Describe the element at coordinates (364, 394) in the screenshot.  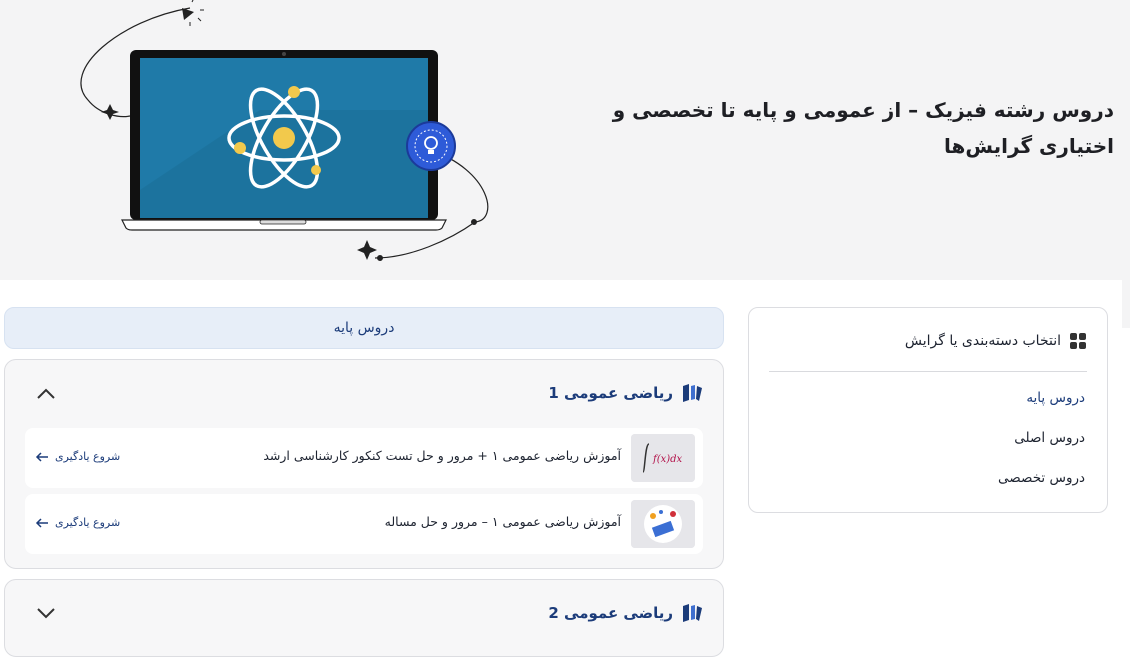
I see `accordion-header: ریاضی عمومی 1` at that location.